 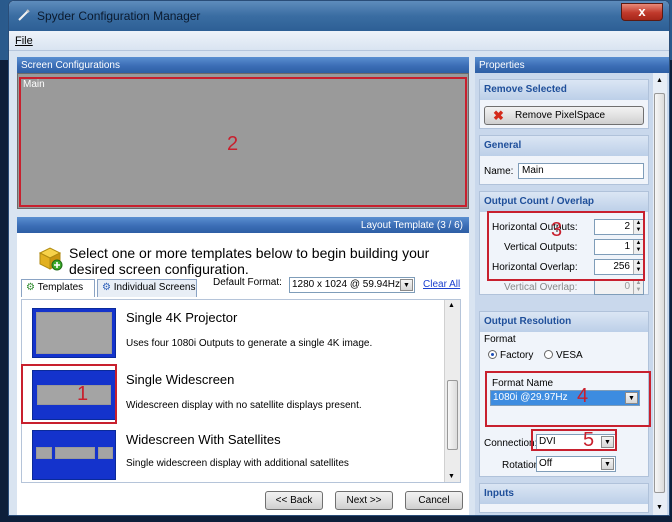 What do you see at coordinates (147, 288) in the screenshot?
I see `tab-individual-screens: ⚙ Individual Screens` at bounding box center [147, 288].